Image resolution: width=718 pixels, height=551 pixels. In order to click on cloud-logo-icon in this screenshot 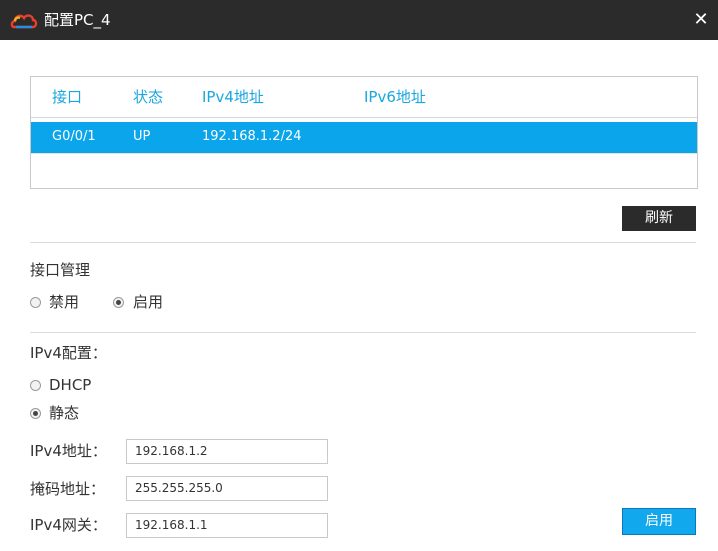, I will do `click(24, 21)`.